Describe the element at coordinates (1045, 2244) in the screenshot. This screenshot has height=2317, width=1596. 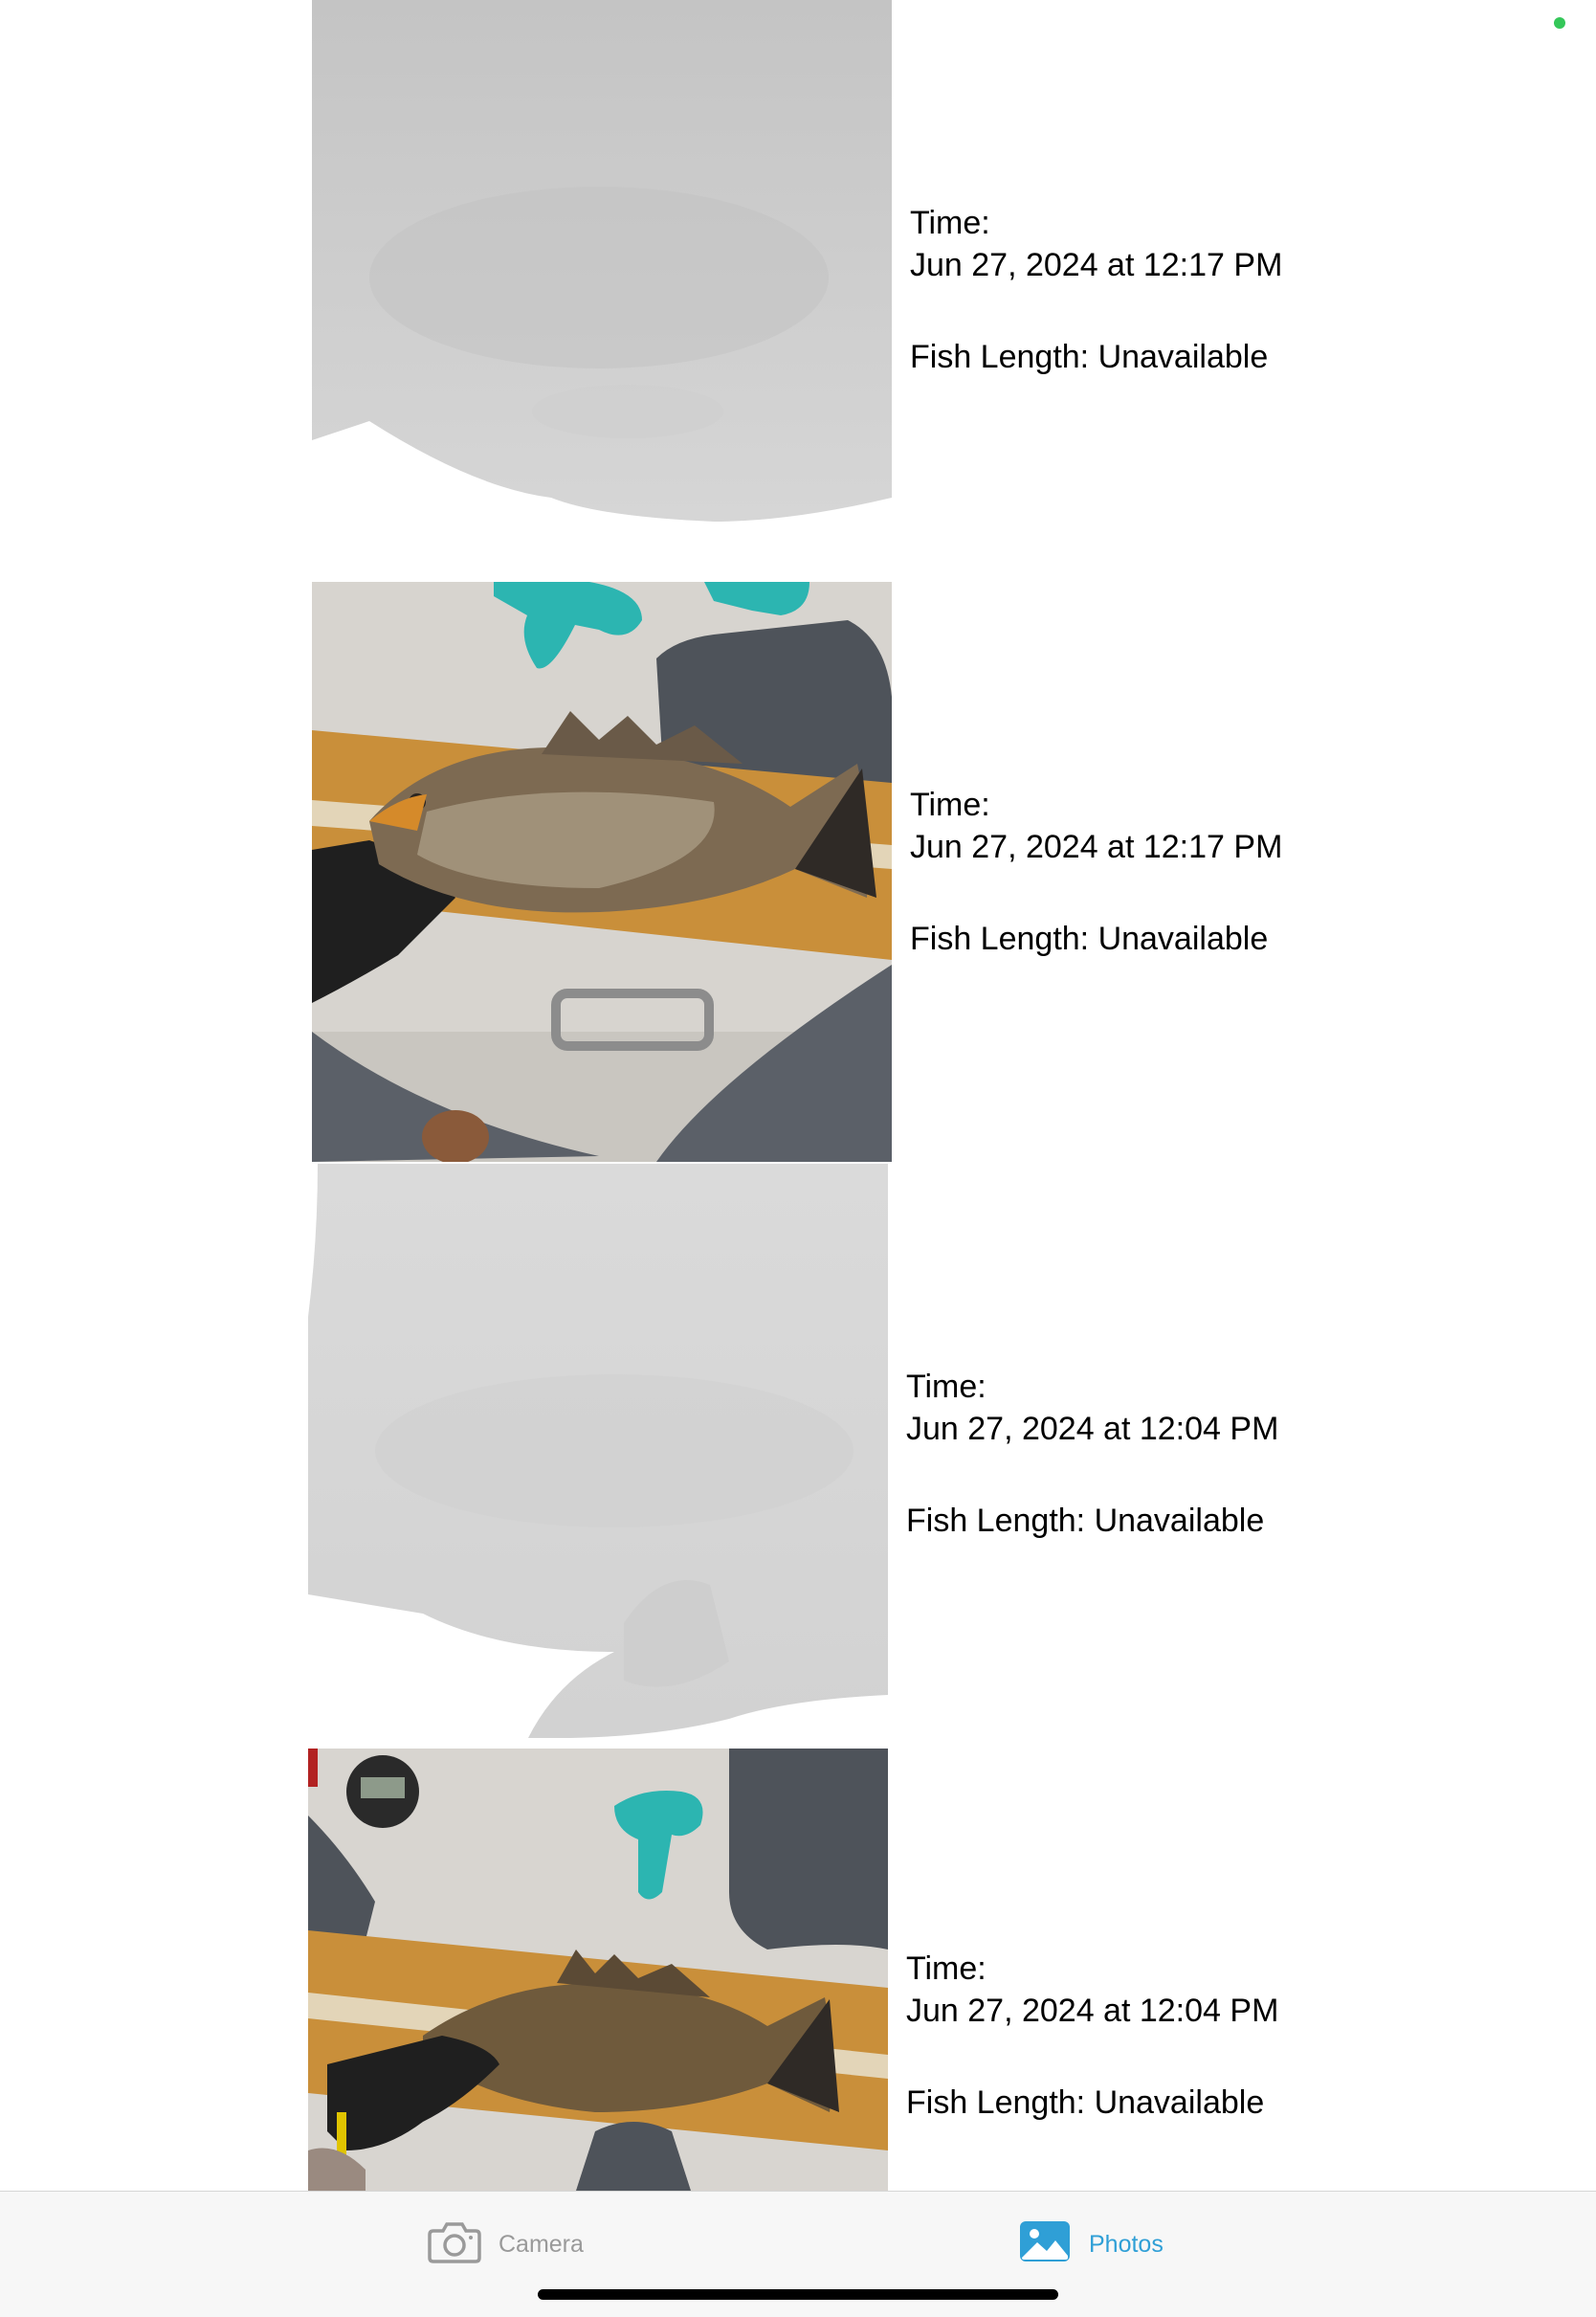
I see `photos-icon` at that location.